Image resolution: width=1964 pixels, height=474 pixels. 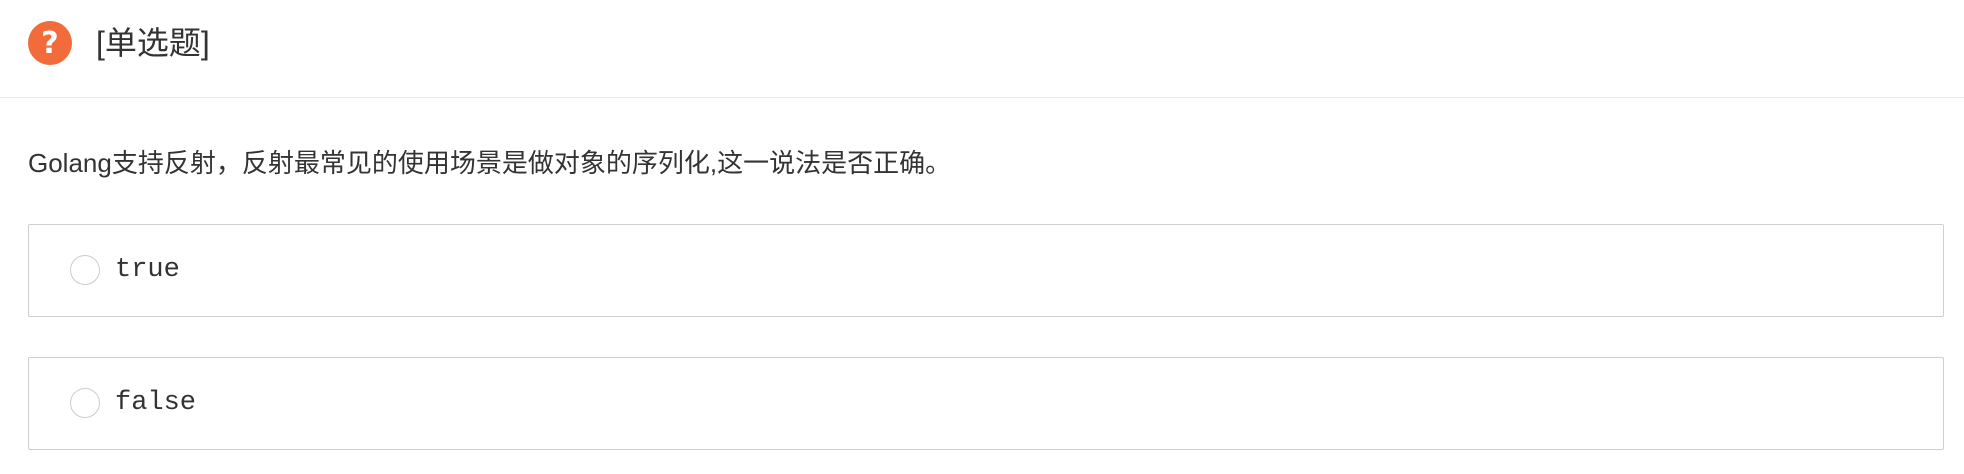 I want to click on question-mark-icon: ?, so click(x=50, y=43).